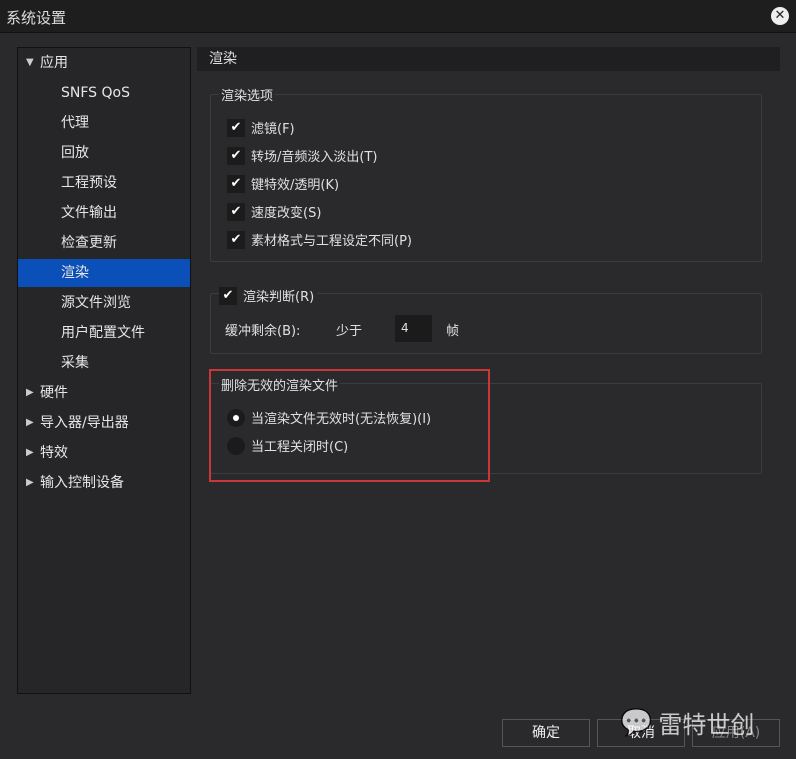  Describe the element at coordinates (54, 453) in the screenshot. I see `sidebar-item-label: 特效` at that location.